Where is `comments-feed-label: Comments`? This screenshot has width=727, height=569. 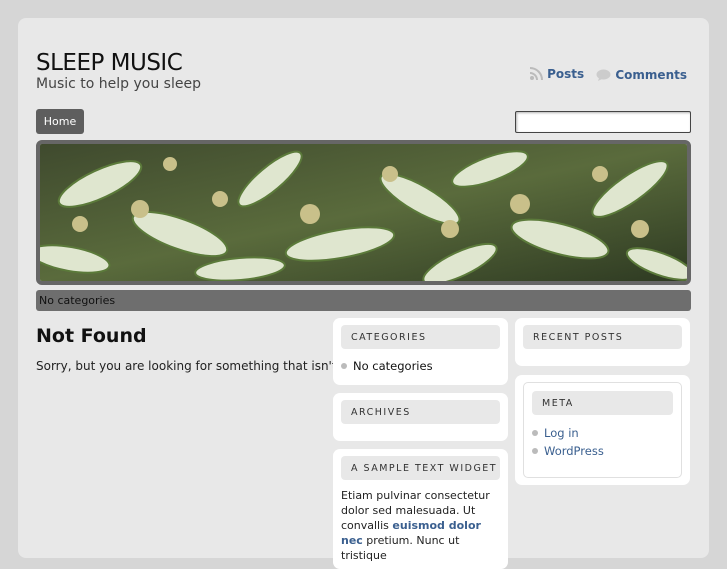 comments-feed-label: Comments is located at coordinates (651, 75).